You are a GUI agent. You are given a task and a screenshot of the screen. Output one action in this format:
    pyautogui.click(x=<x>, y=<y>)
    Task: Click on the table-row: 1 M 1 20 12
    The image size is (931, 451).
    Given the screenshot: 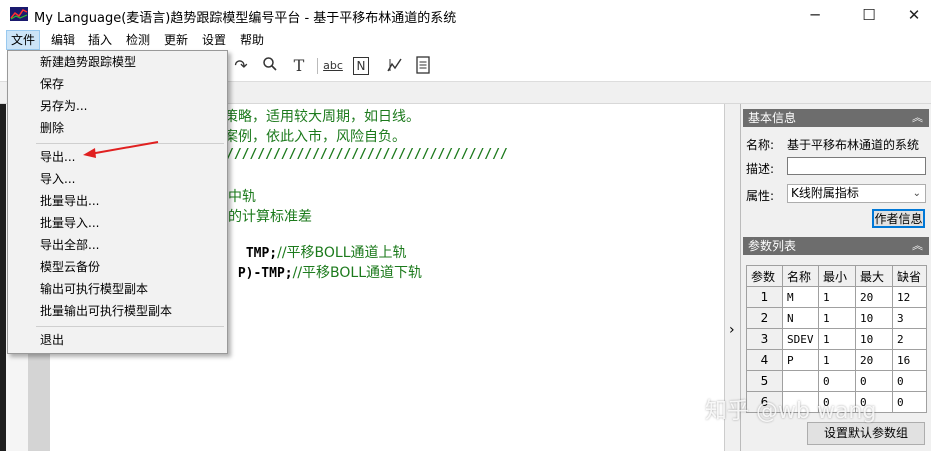 What is the action you would take?
    pyautogui.click(x=836, y=297)
    